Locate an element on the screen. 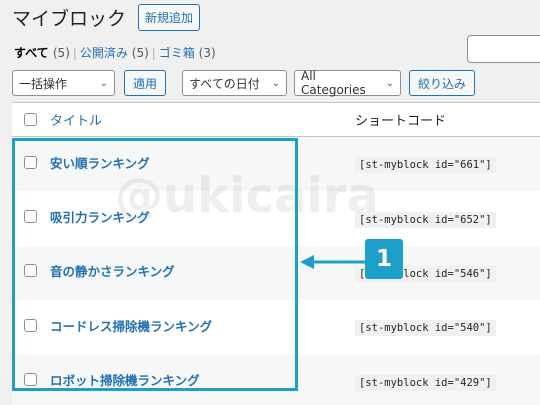 Image resolution: width=540 pixels, height=405 pixels. filter-published: 公開済み (5) is located at coordinates (114, 53).